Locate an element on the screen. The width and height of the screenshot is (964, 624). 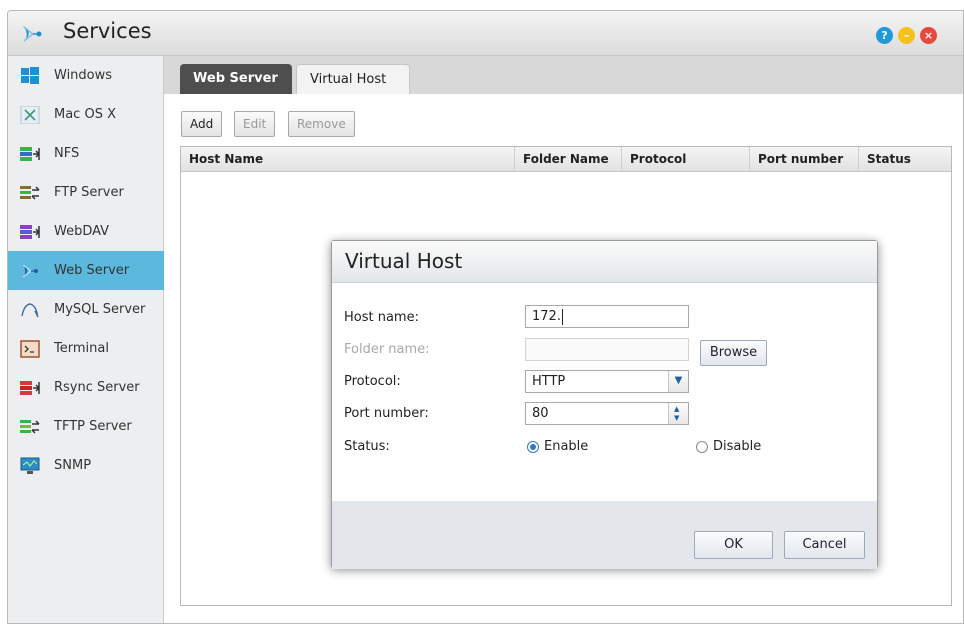
add-button: Add is located at coordinates (202, 124).